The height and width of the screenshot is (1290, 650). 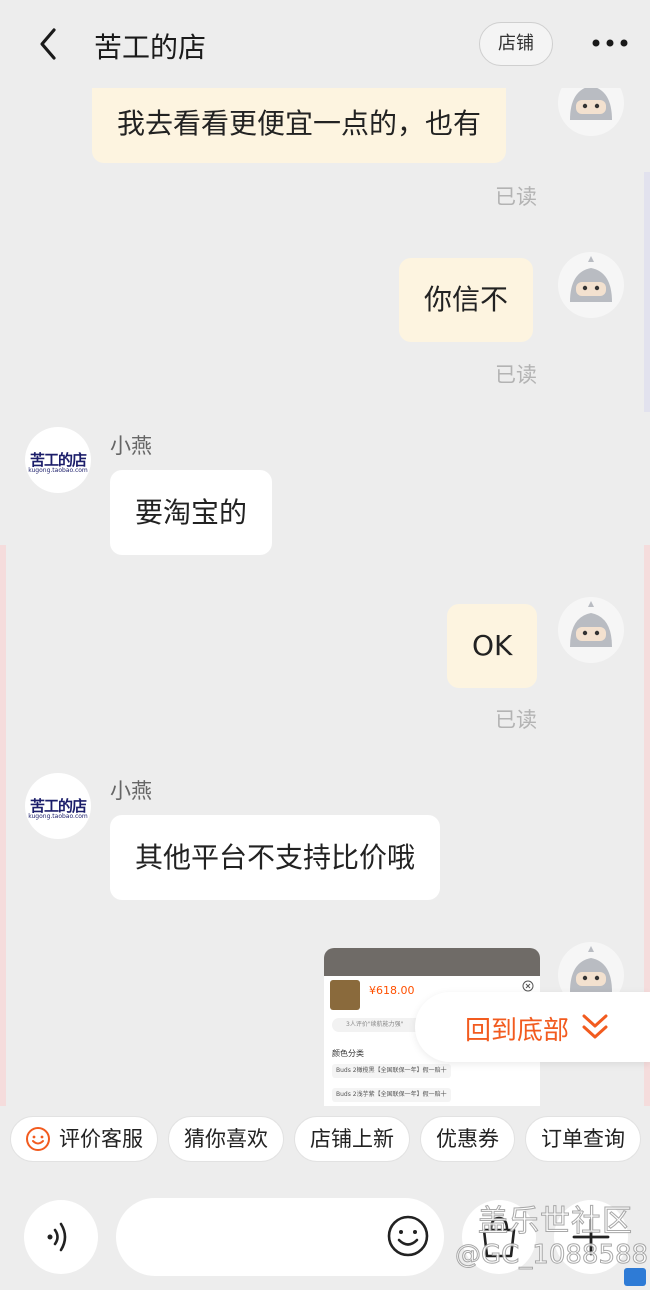 I want to click on close-icon, so click(x=528, y=986).